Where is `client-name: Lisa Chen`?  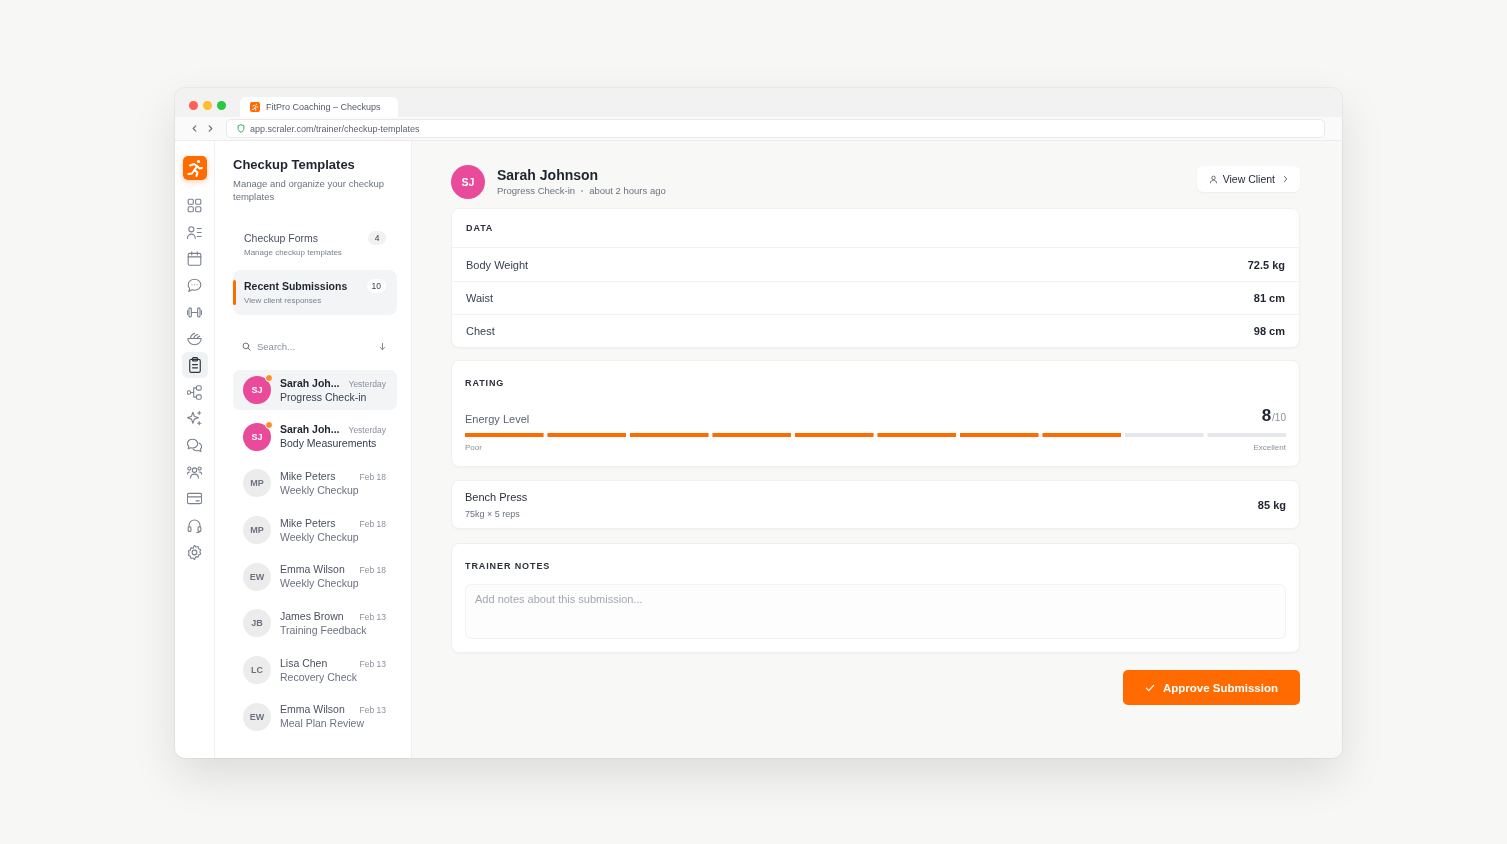 client-name: Lisa Chen is located at coordinates (304, 663).